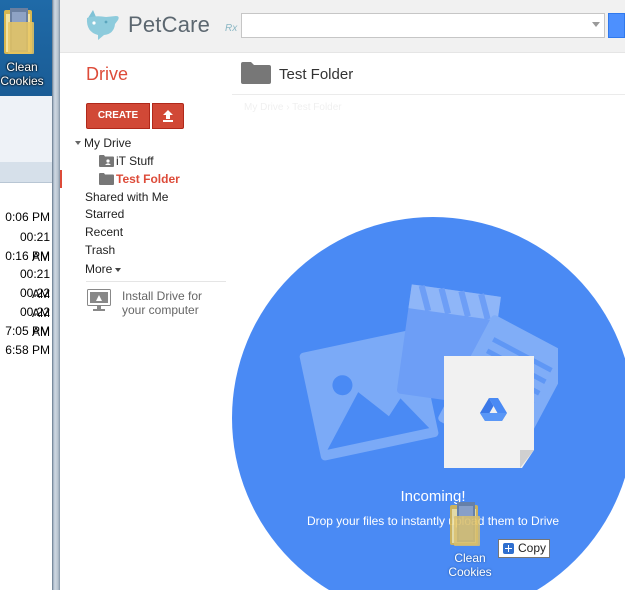  Describe the element at coordinates (99, 300) in the screenshot. I see `install-drive-monitor-icon` at that location.